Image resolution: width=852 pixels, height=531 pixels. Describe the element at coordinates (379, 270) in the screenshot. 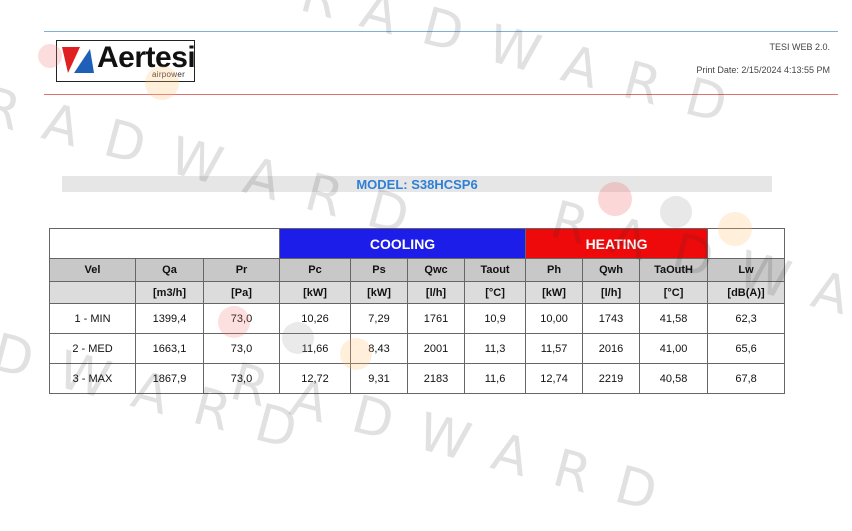

I see `column-header: Ps` at that location.